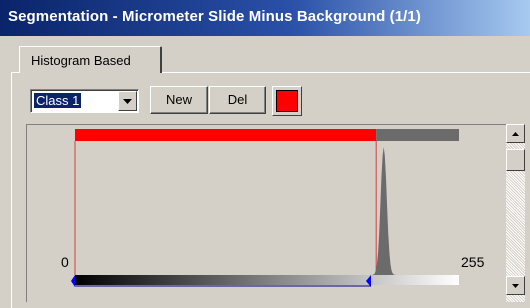  What do you see at coordinates (58, 100) in the screenshot?
I see `class-select-value: Class 1` at bounding box center [58, 100].